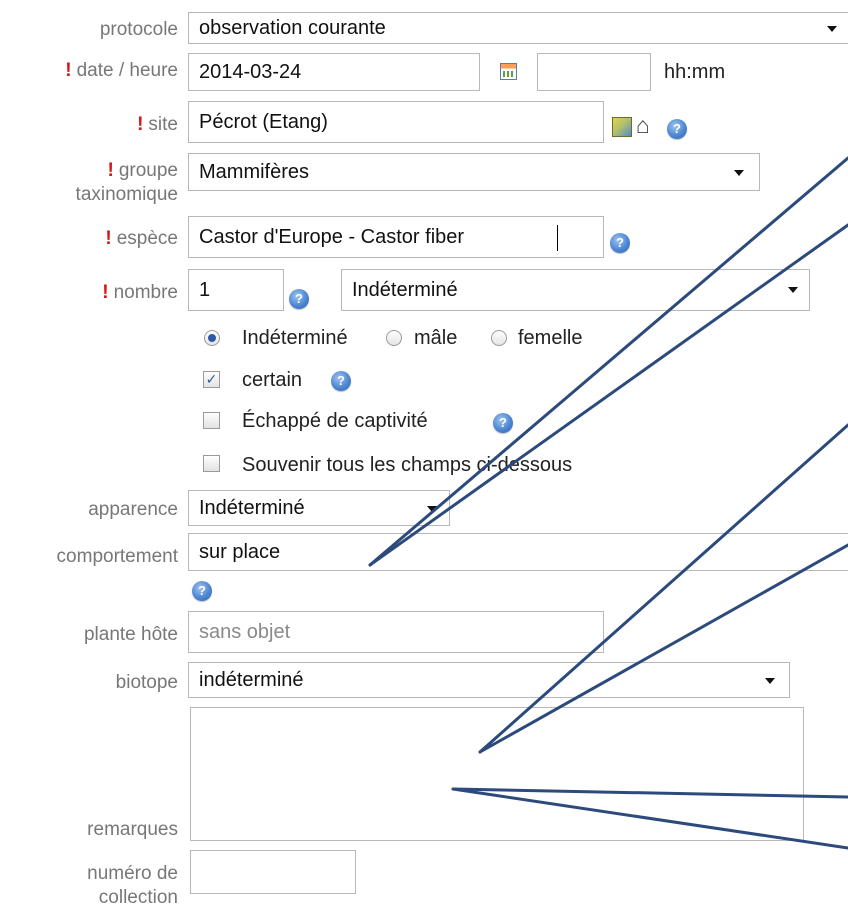 This screenshot has width=848, height=912. What do you see at coordinates (254, 172) in the screenshot?
I see `groupe-value: Mammifères` at bounding box center [254, 172].